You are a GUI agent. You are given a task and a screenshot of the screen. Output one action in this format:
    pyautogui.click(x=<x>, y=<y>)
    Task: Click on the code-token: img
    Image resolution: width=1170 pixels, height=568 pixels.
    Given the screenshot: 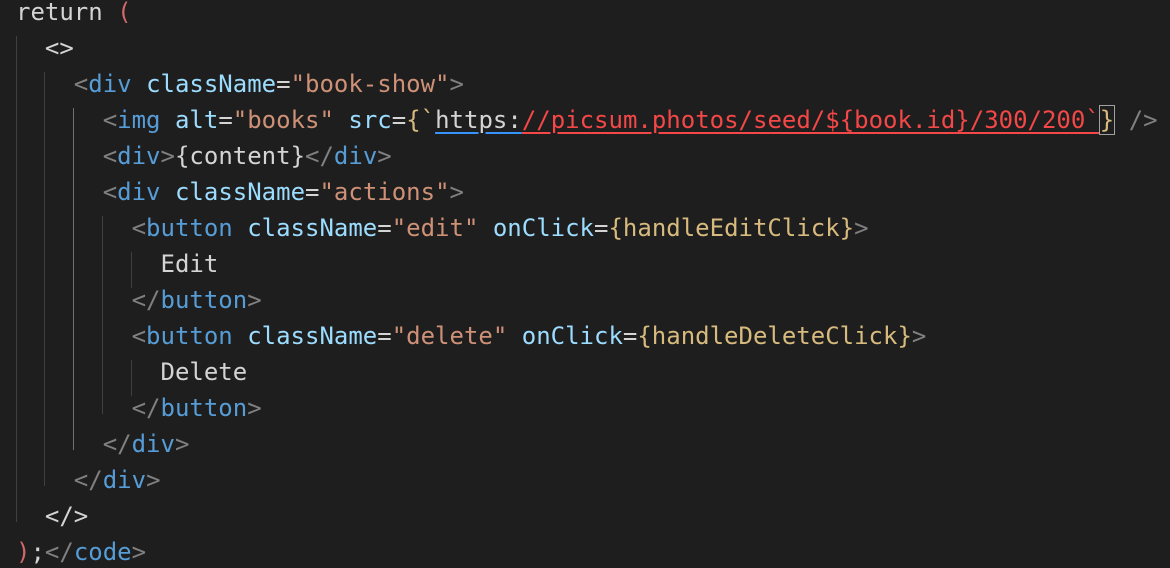 What is the action you would take?
    pyautogui.click(x=139, y=120)
    